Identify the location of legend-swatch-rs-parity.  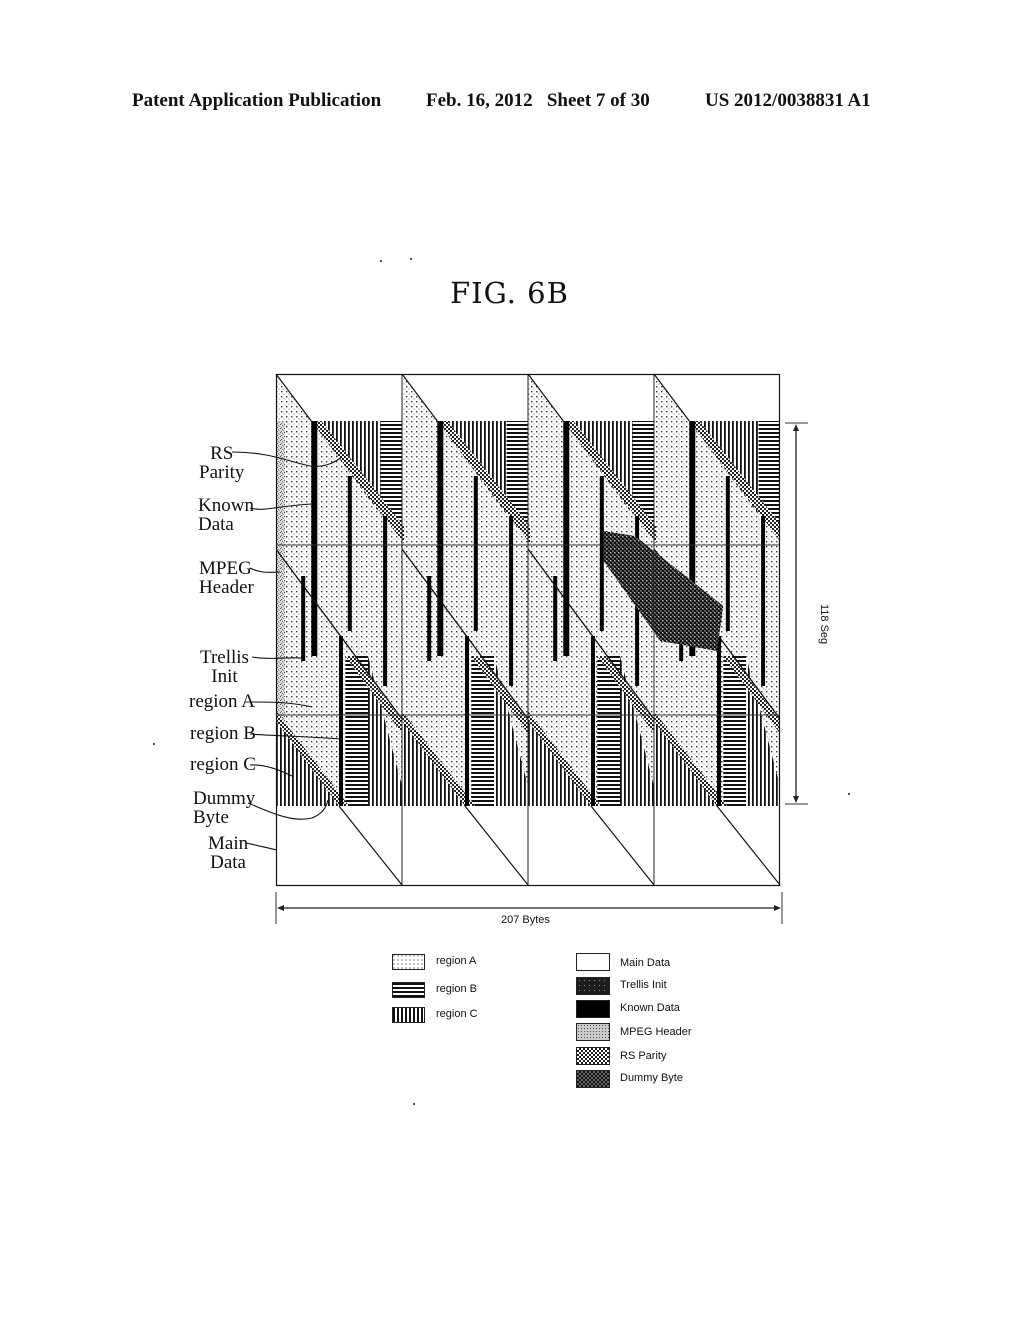
(593, 1056).